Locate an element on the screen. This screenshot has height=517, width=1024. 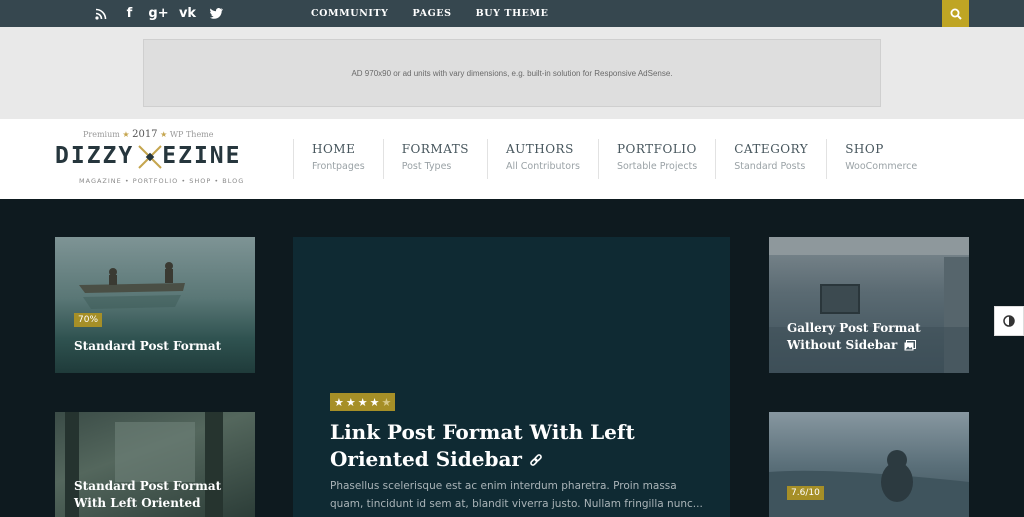
half-star-icon: ★ is located at coordinates (386, 402).